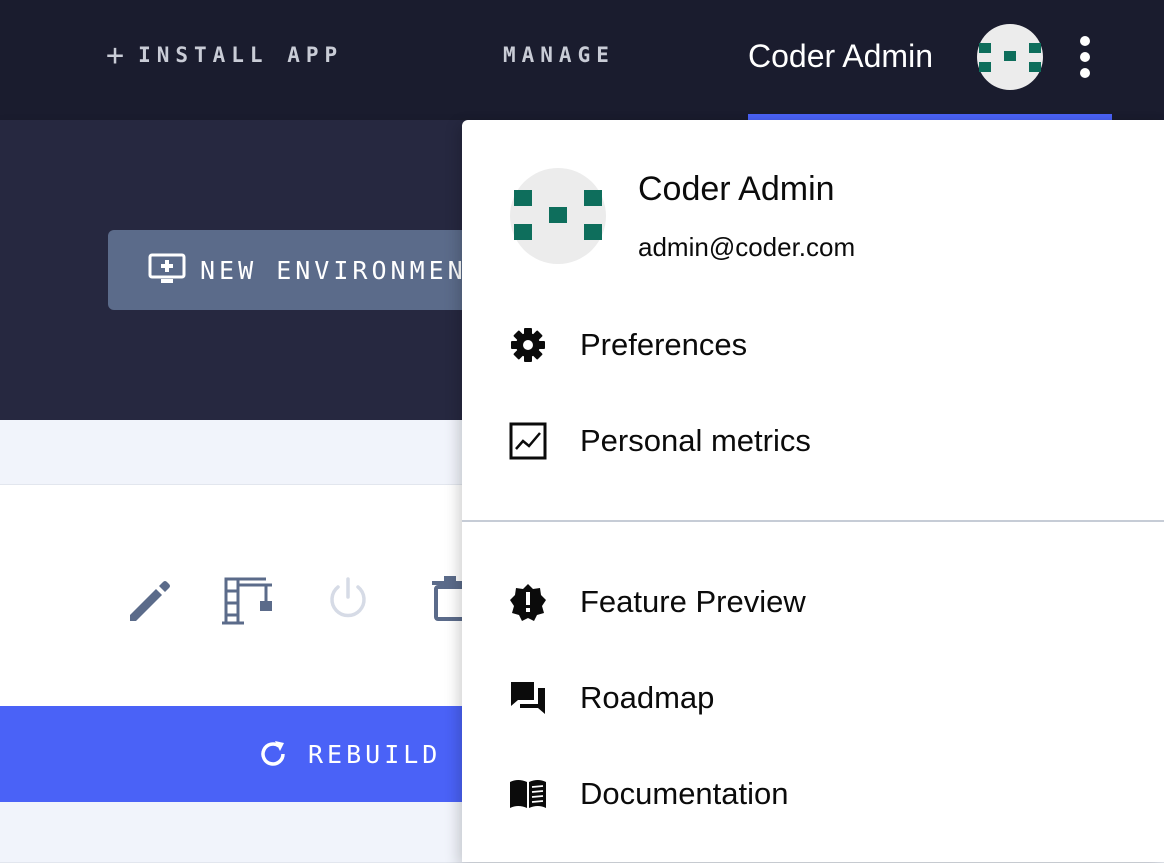 The image size is (1164, 863). Describe the element at coordinates (813, 441) in the screenshot. I see `menu-item-personal-metrics: Personal metrics` at that location.